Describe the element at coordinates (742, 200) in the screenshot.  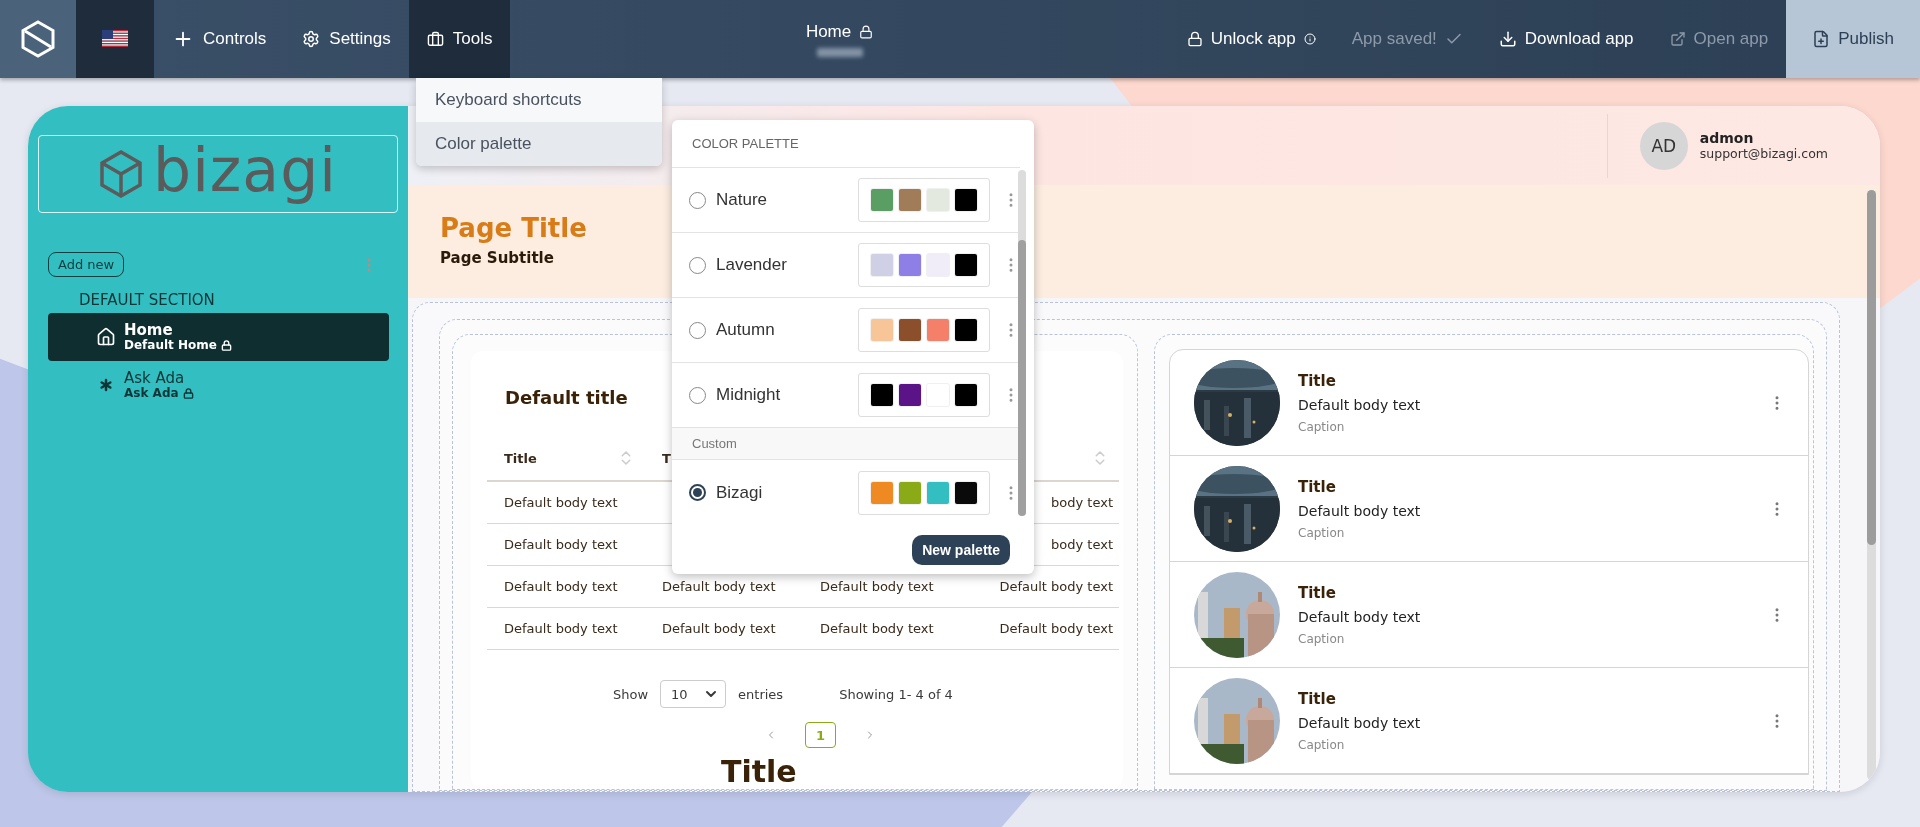
I see `palette-name: Nature` at that location.